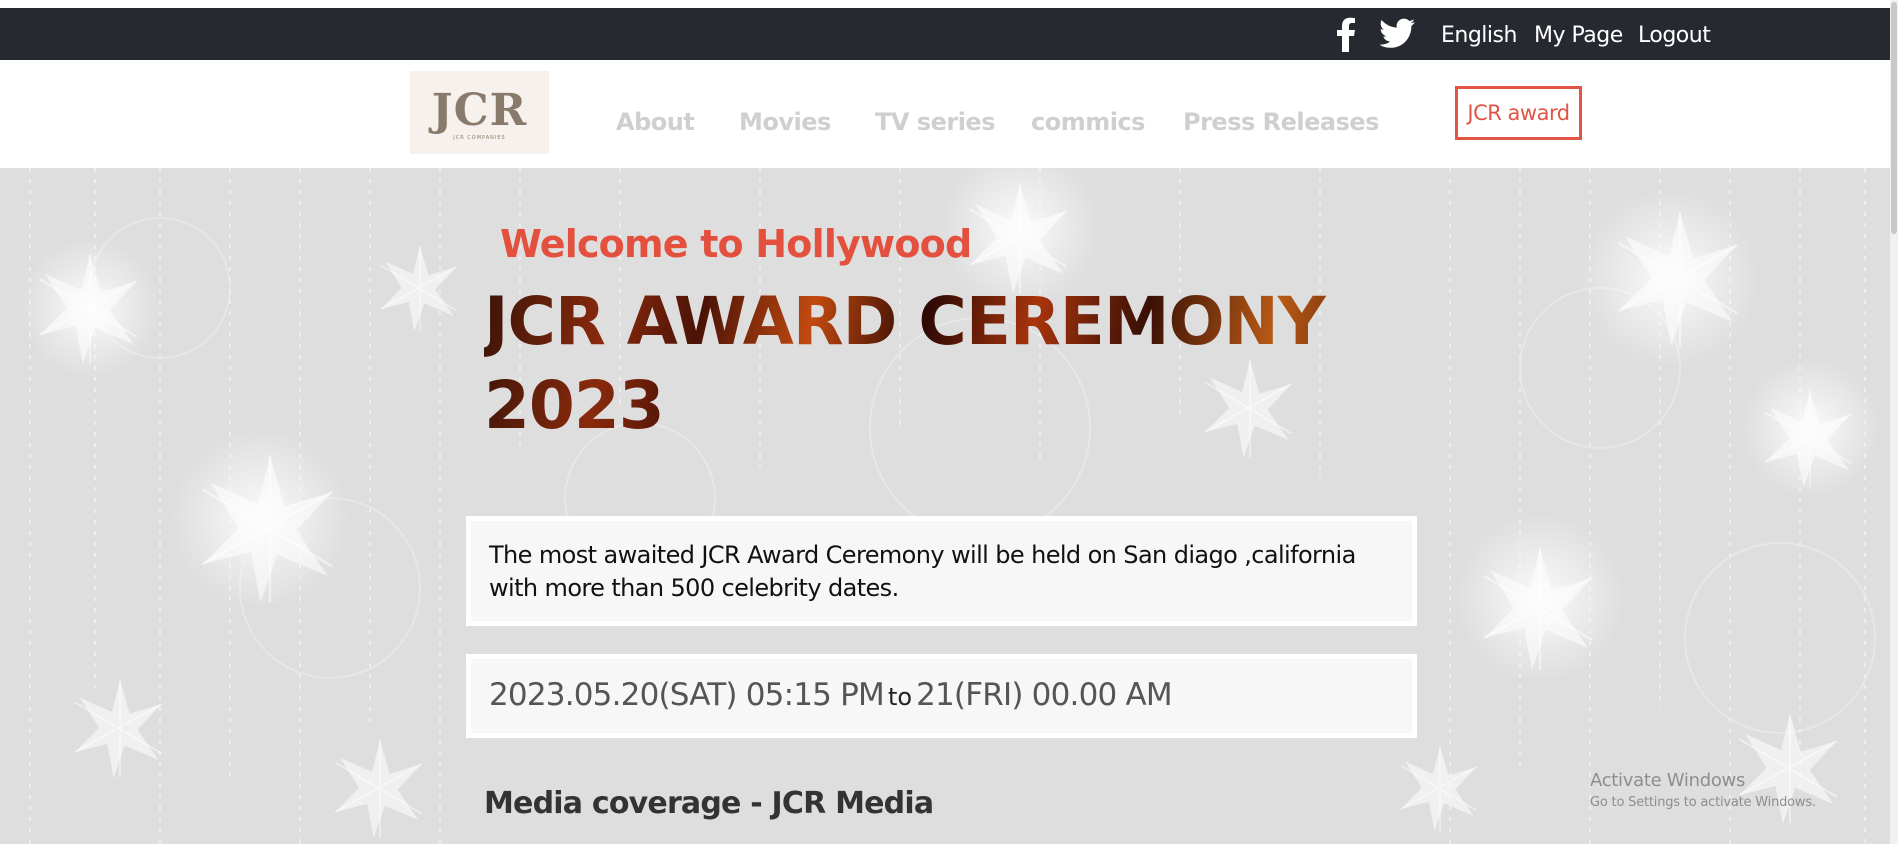 The height and width of the screenshot is (844, 1898). I want to click on nav-link-movies: Movies, so click(785, 122).